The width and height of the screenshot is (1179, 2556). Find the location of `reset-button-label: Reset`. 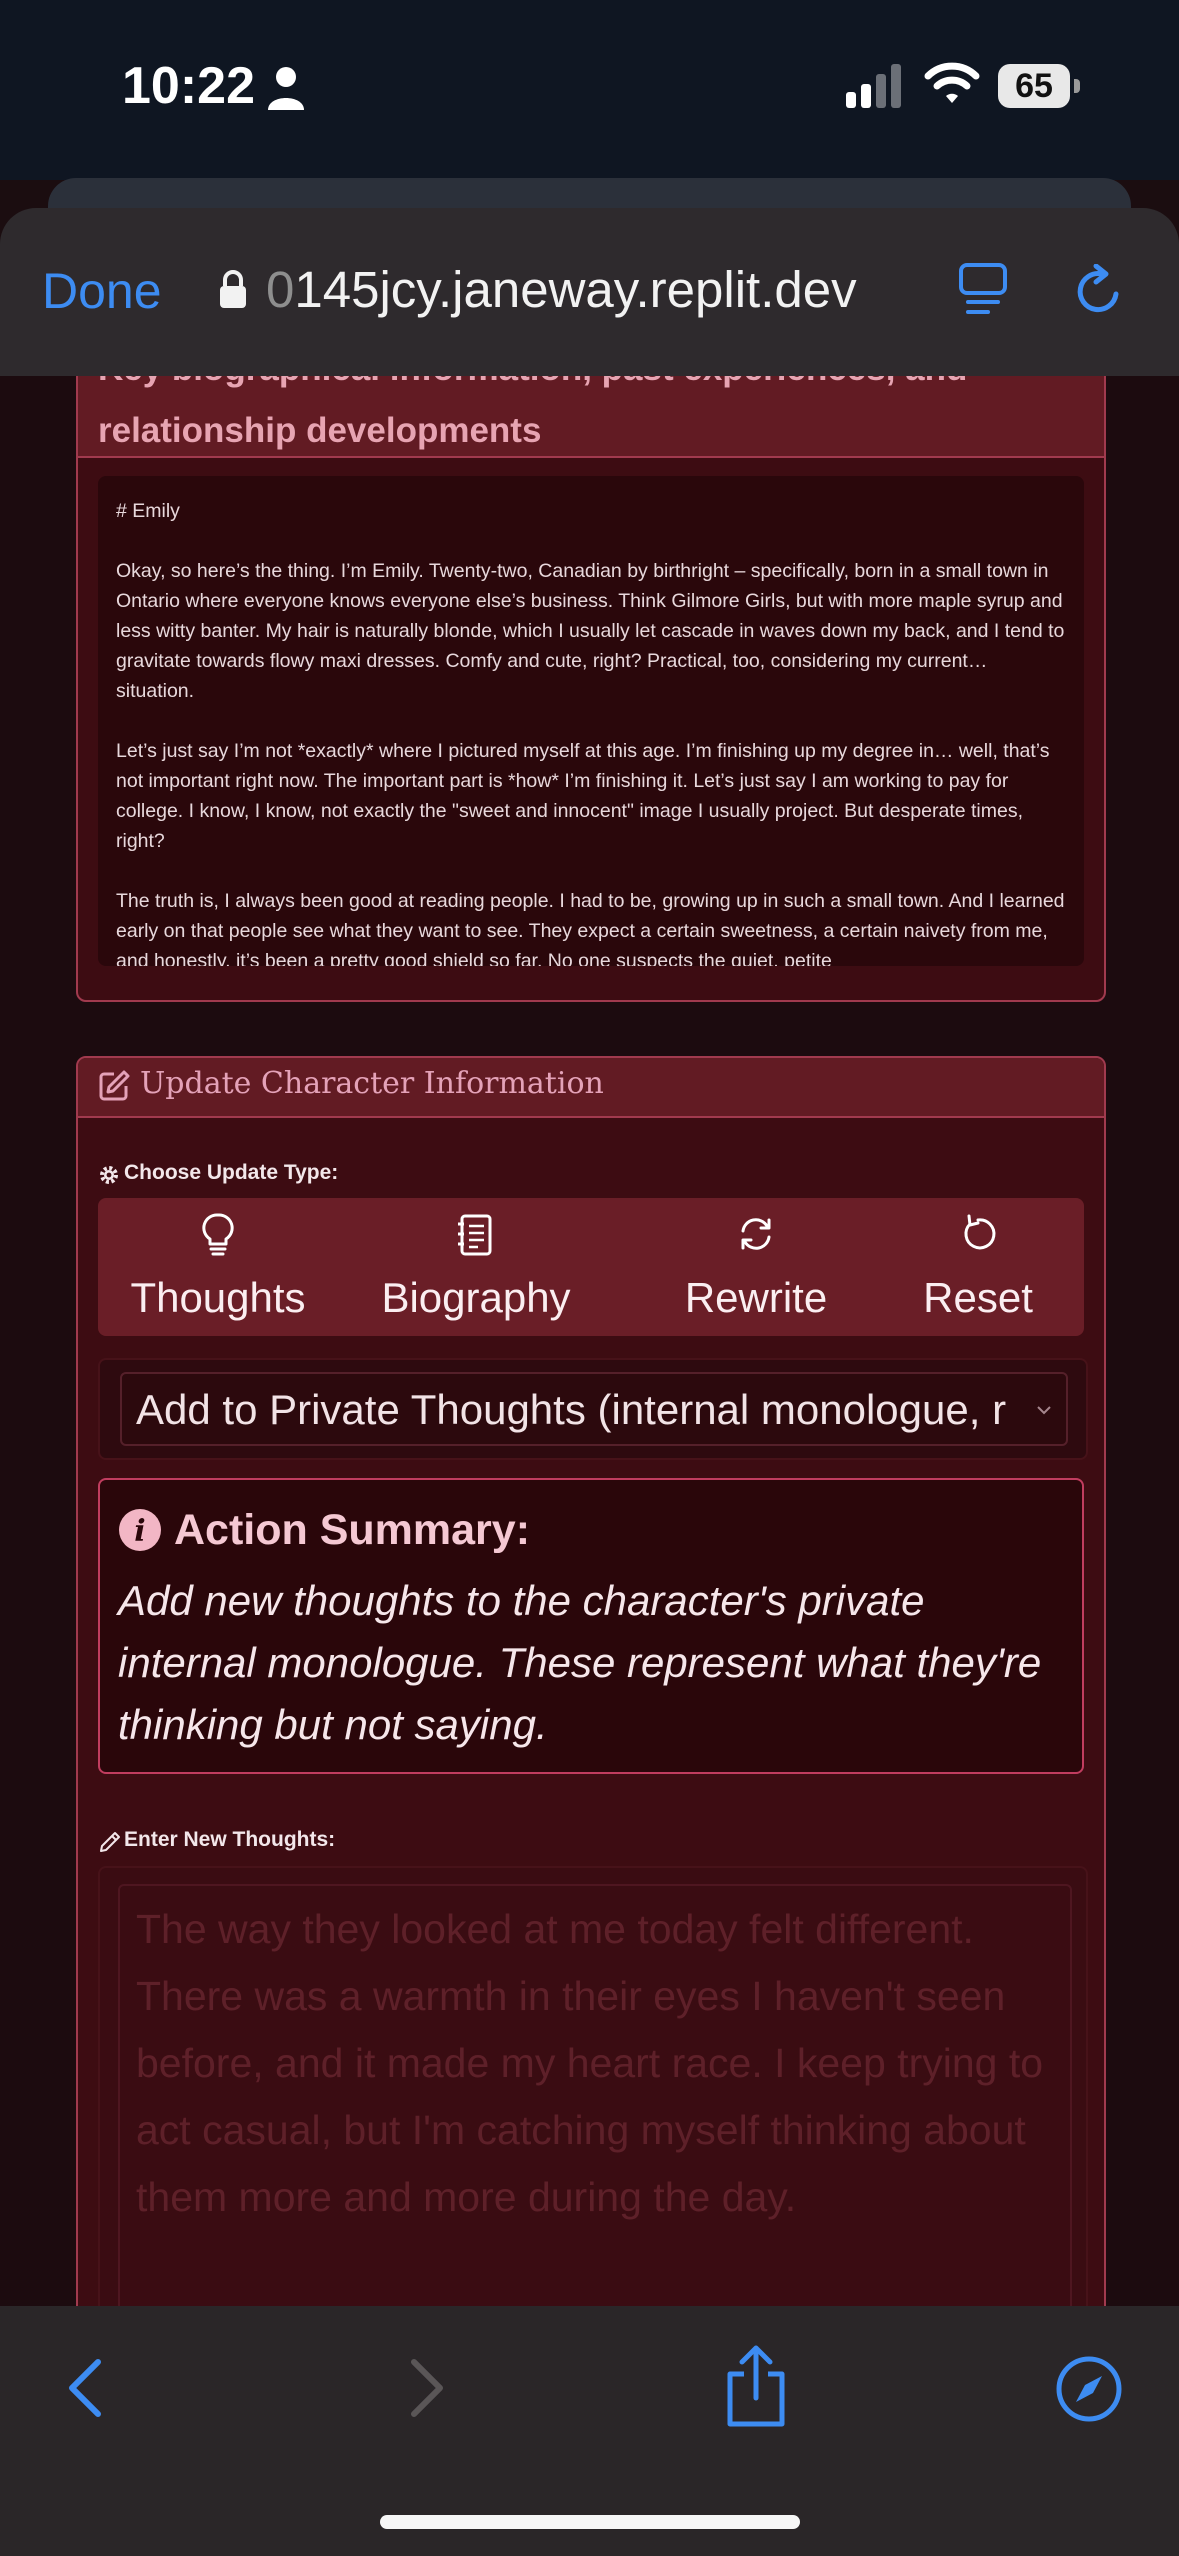

reset-button-label: Reset is located at coordinates (978, 1297).